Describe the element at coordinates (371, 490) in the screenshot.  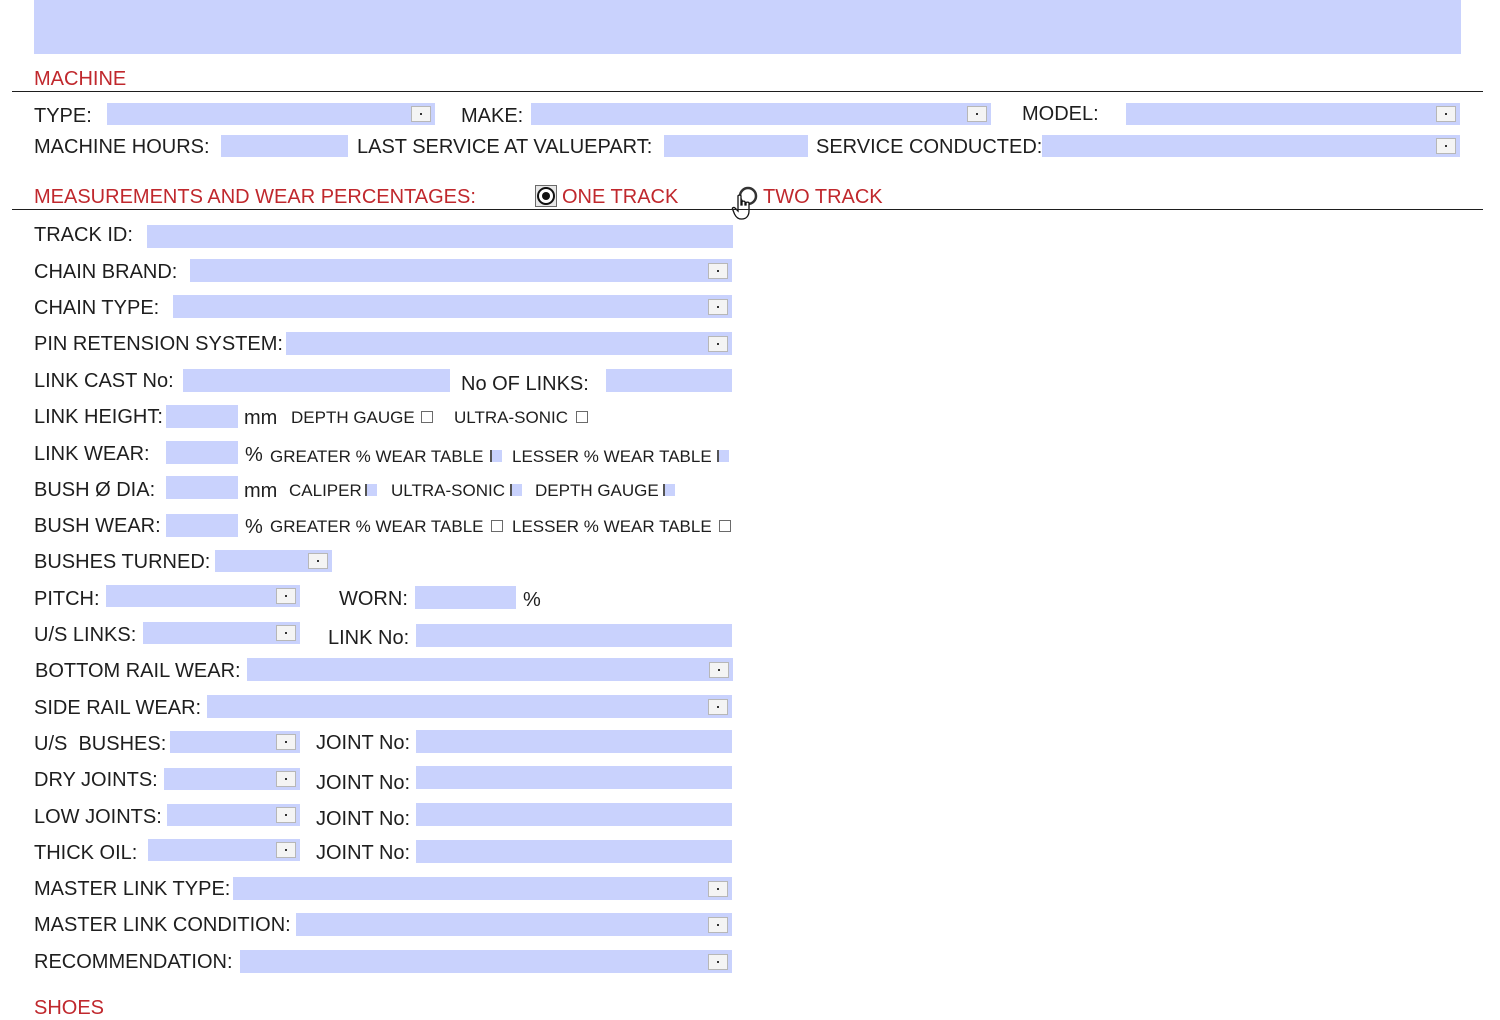
I see `bush-dia-caliper-checkbox` at that location.